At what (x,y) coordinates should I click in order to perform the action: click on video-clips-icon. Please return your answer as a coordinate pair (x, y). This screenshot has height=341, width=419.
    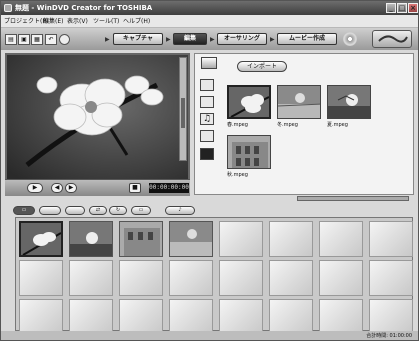
    Looking at the image, I should click on (207, 85).